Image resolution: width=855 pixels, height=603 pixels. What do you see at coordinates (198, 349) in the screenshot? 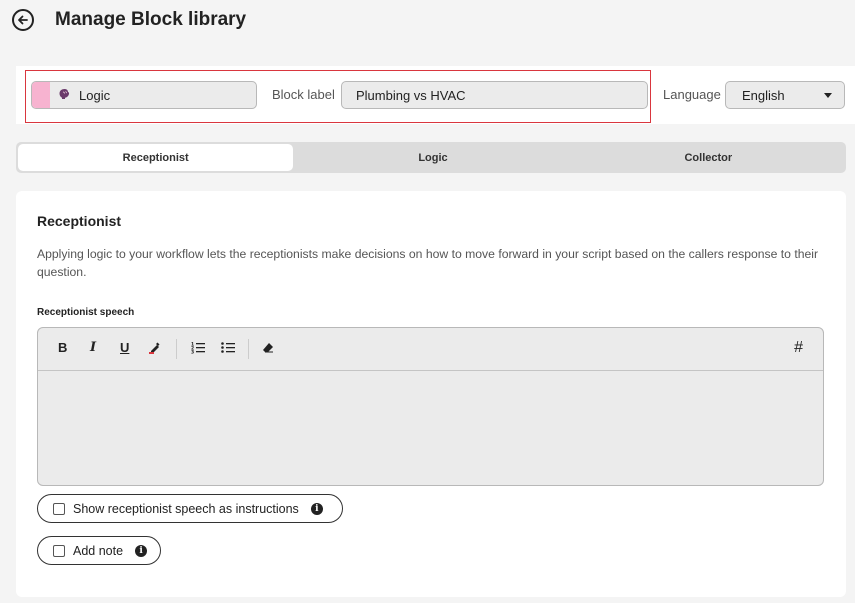
I see `ordered-list-icon: 123` at bounding box center [198, 349].